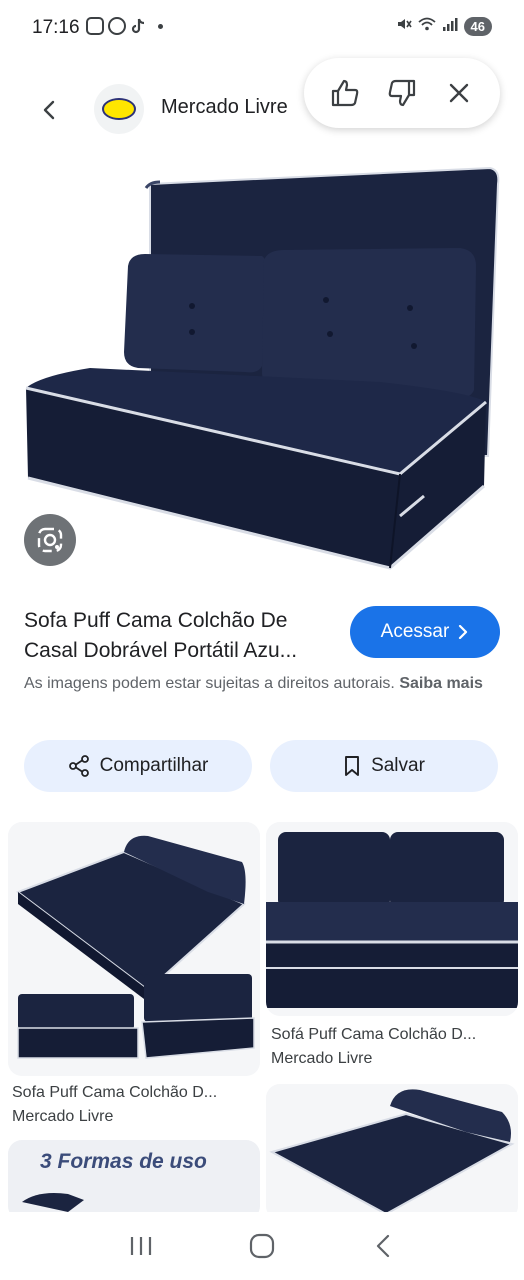 Image resolution: width=524 pixels, height=1280 pixels. I want to click on instagram-icon, so click(95, 26).